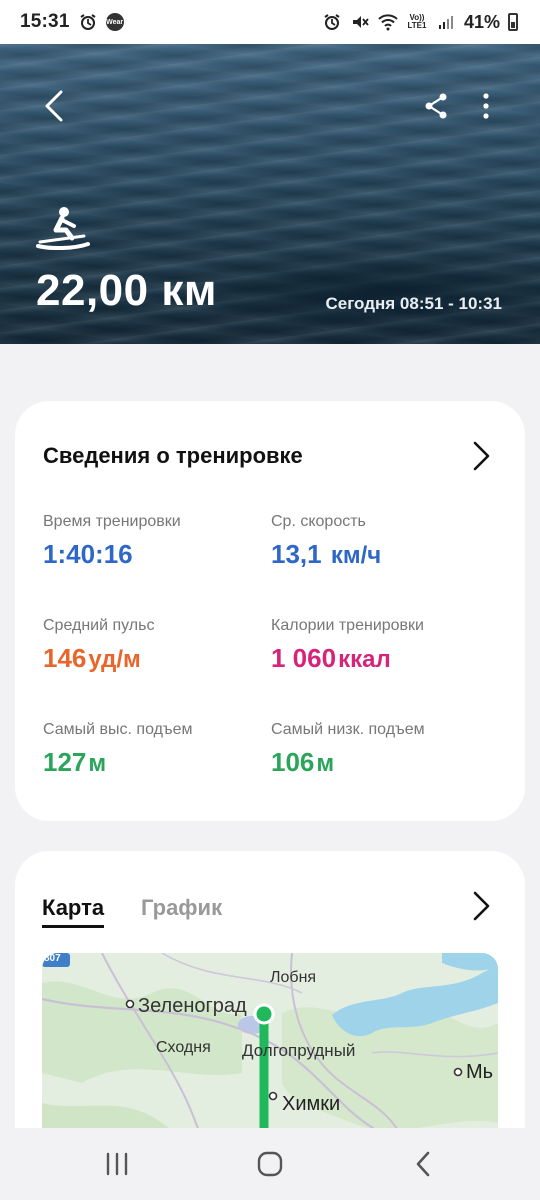 This screenshot has height=1200, width=540. I want to click on more-icon, so click(486, 106).